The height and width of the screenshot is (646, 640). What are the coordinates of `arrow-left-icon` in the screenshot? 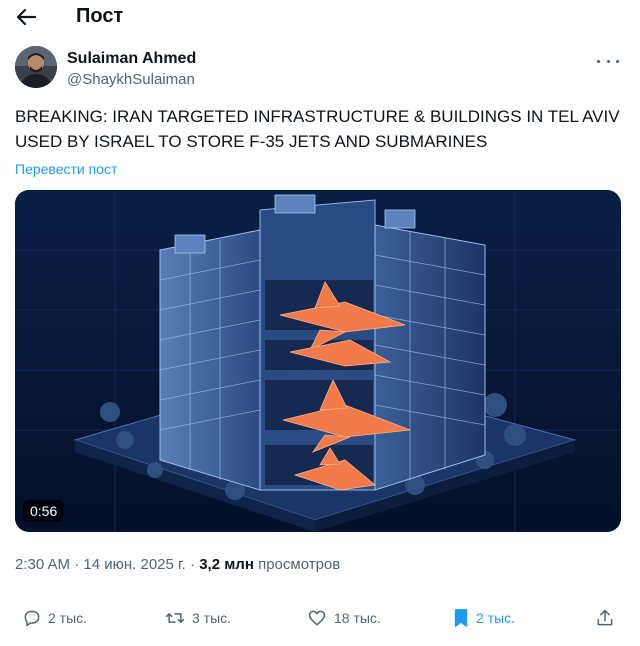 It's located at (26, 17).